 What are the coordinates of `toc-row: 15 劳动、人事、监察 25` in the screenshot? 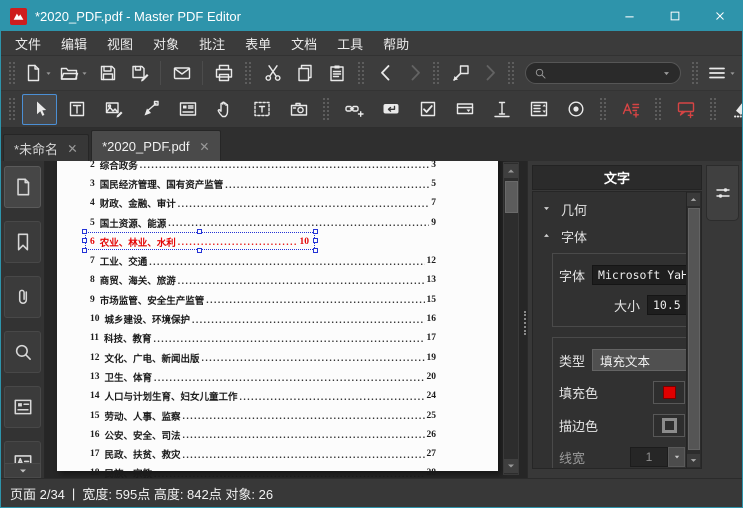 It's located at (263, 415).